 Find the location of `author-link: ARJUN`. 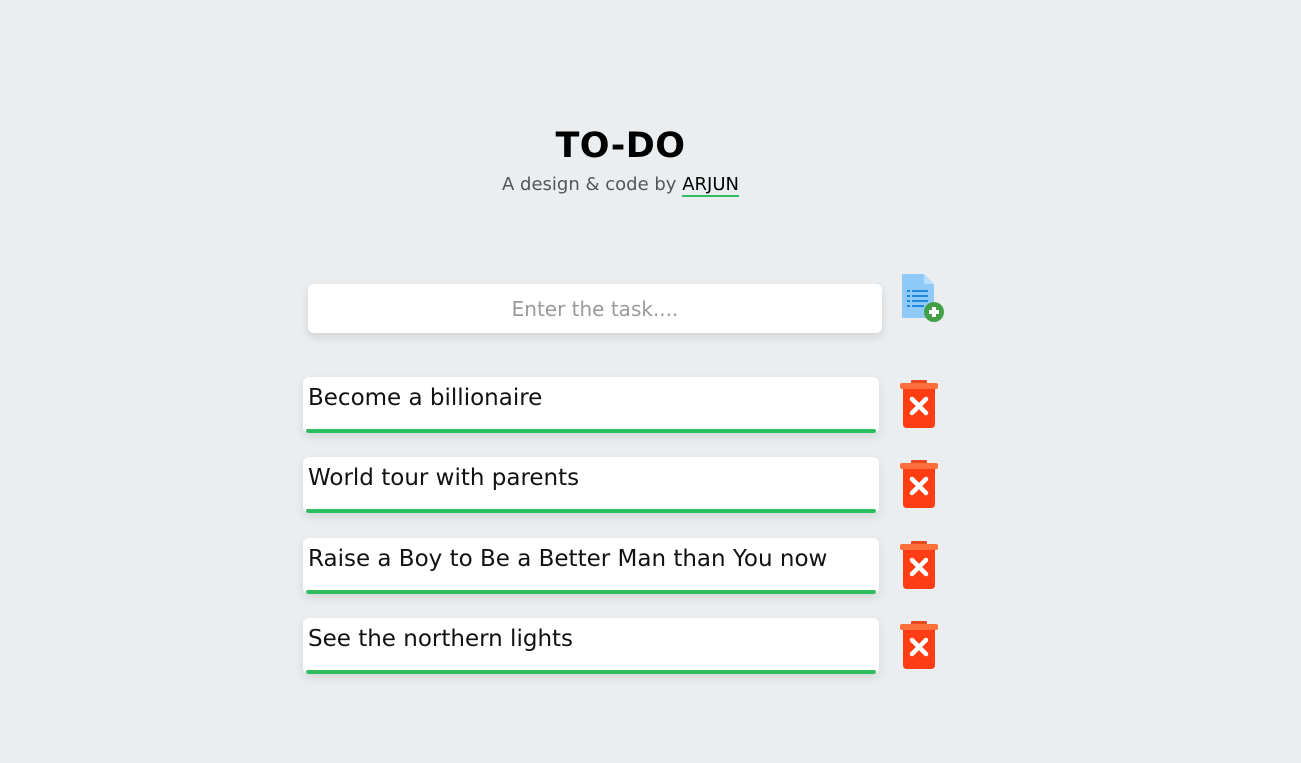

author-link: ARJUN is located at coordinates (710, 185).